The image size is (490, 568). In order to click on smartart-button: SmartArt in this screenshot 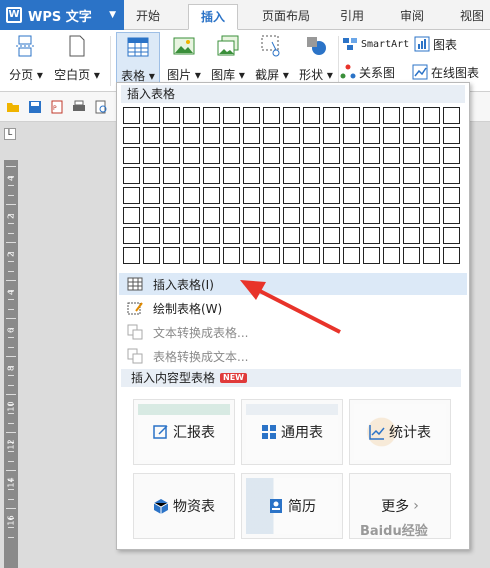, I will do `click(375, 44)`.